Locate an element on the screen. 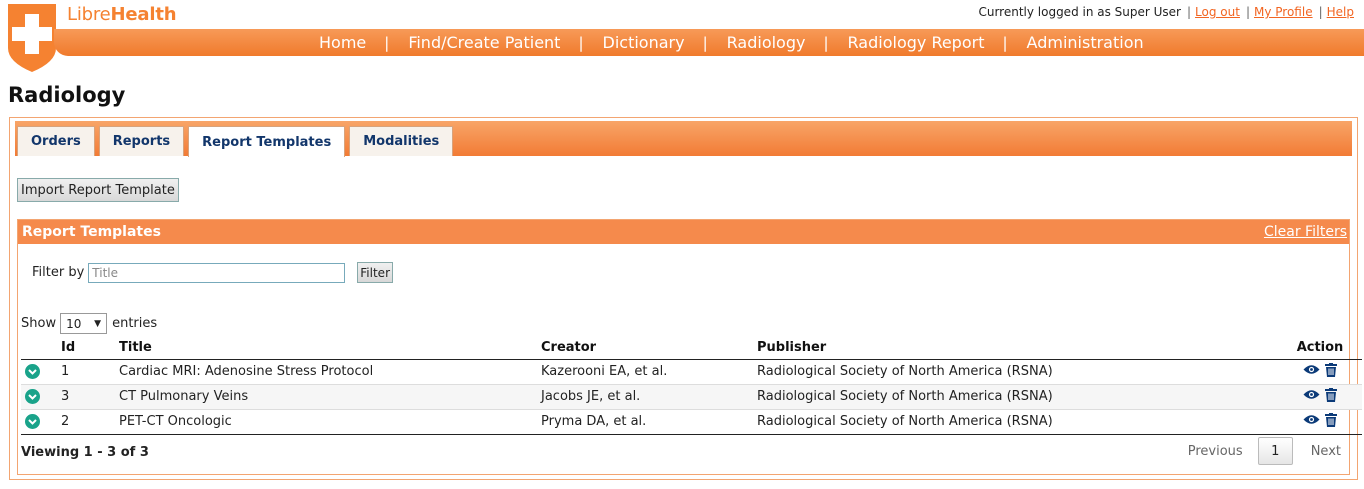 The width and height of the screenshot is (1364, 489). page-title: Radiology is located at coordinates (67, 95).